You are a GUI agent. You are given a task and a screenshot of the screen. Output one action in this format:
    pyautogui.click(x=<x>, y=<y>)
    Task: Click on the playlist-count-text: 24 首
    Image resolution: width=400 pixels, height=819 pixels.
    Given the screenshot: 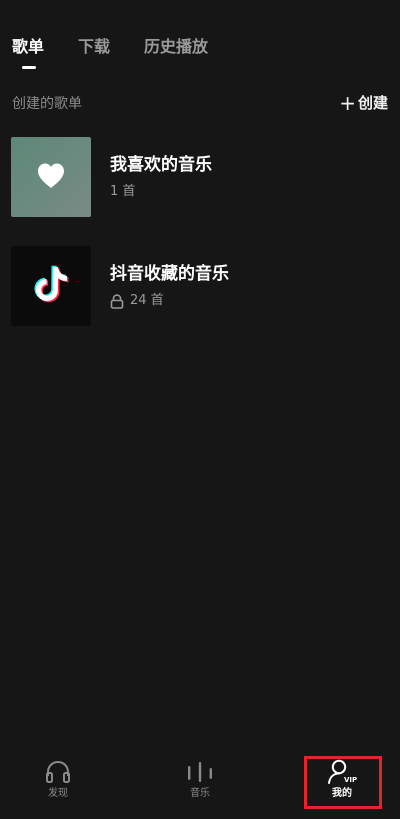 What is the action you would take?
    pyautogui.click(x=147, y=300)
    